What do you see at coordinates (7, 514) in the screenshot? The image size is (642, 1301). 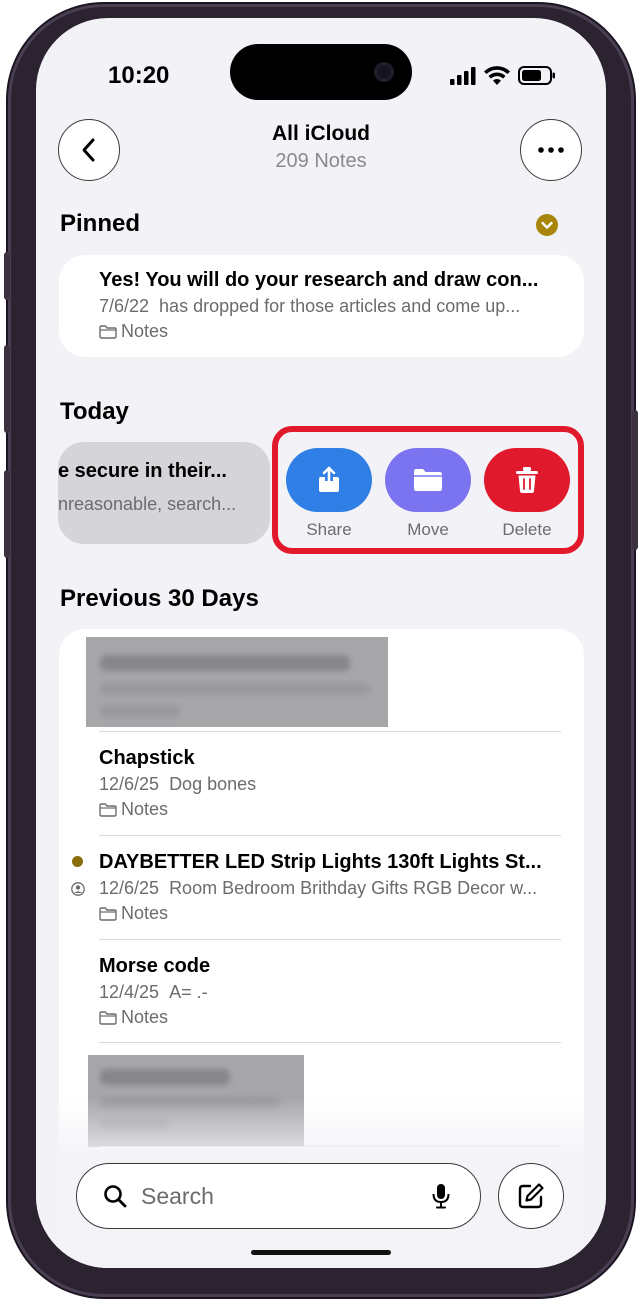 I see `volume-down-button` at bounding box center [7, 514].